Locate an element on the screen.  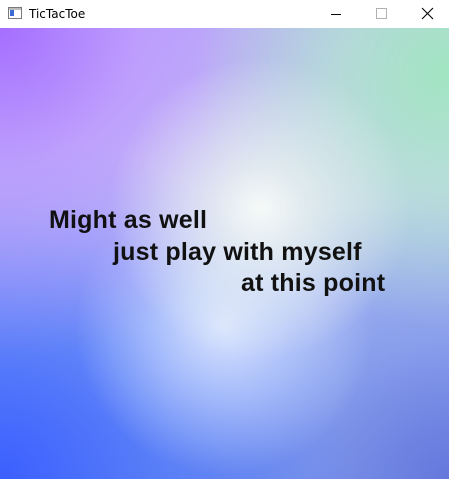
minimize-icon is located at coordinates (336, 14).